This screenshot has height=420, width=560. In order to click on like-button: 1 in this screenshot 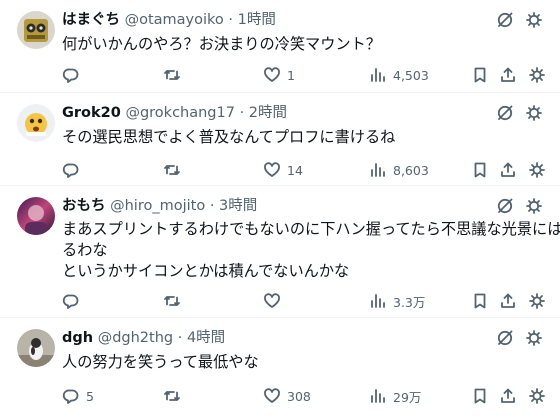, I will do `click(279, 75)`.